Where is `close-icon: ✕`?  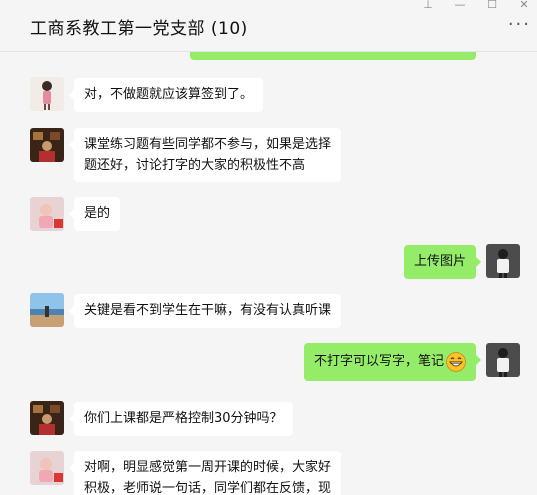 close-icon: ✕ is located at coordinates (524, 6).